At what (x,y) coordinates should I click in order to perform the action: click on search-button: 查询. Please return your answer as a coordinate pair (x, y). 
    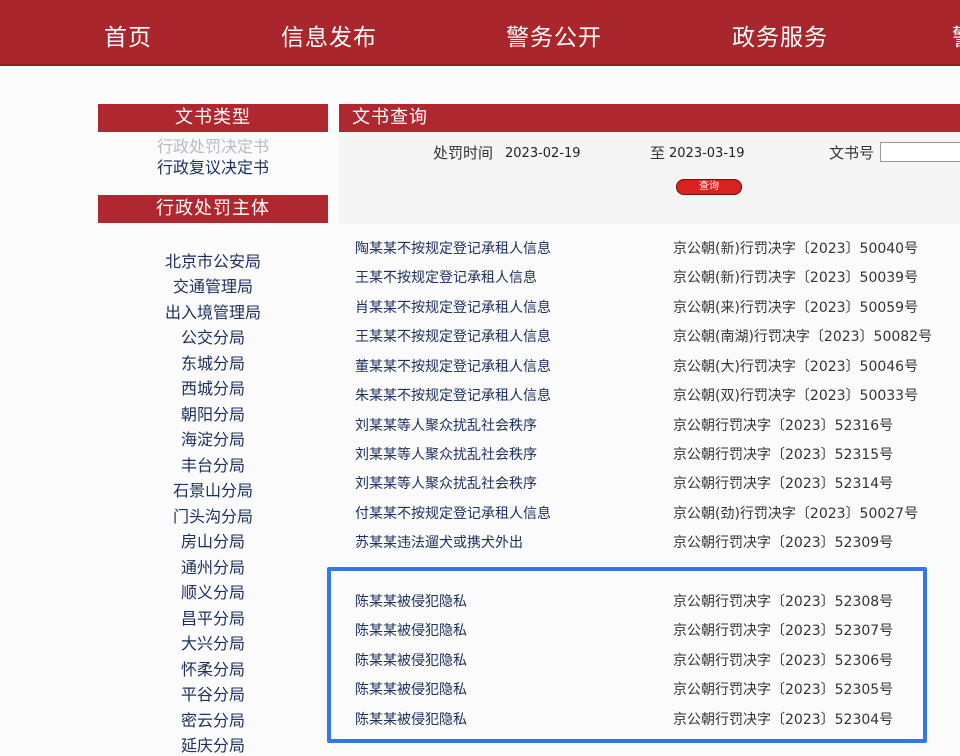
    Looking at the image, I should click on (709, 187).